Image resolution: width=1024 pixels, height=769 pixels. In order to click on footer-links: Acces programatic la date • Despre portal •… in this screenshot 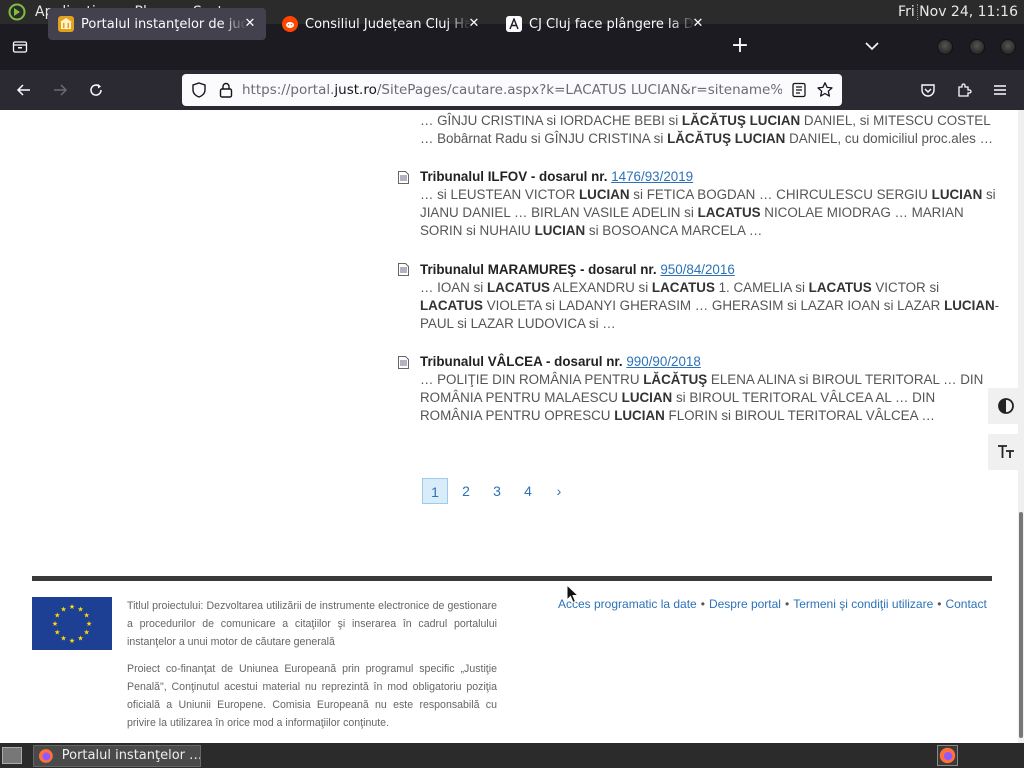, I will do `click(772, 604)`.